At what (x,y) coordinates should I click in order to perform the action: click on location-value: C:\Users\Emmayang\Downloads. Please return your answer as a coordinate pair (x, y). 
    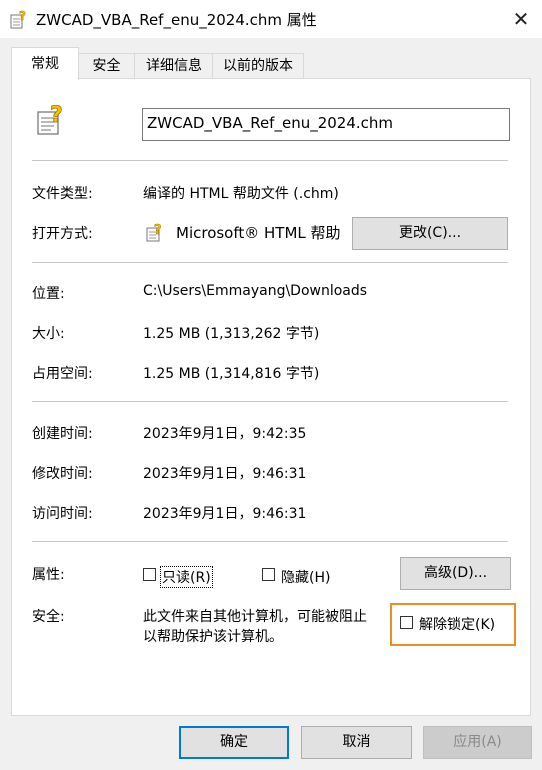
    Looking at the image, I should click on (255, 291).